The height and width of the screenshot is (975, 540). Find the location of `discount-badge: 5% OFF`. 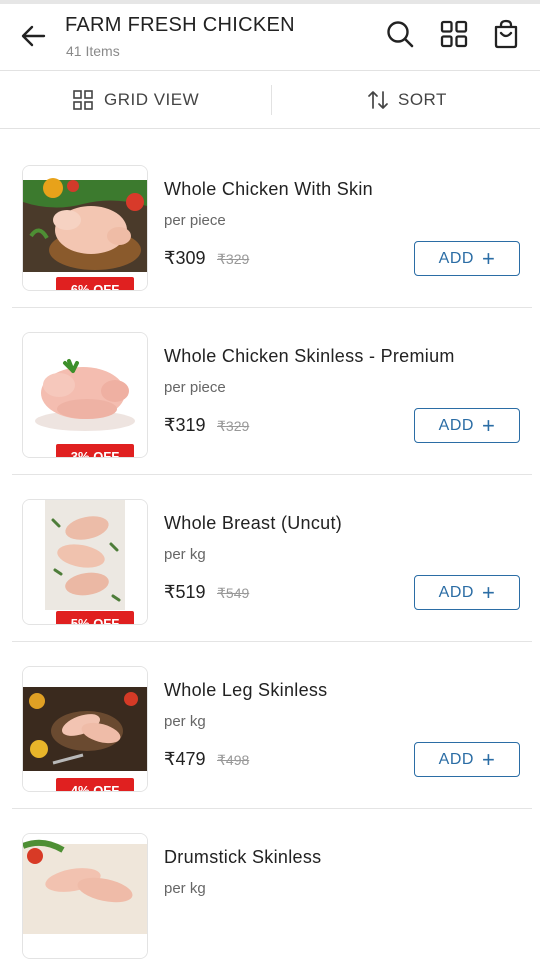

discount-badge: 5% OFF is located at coordinates (95, 617).